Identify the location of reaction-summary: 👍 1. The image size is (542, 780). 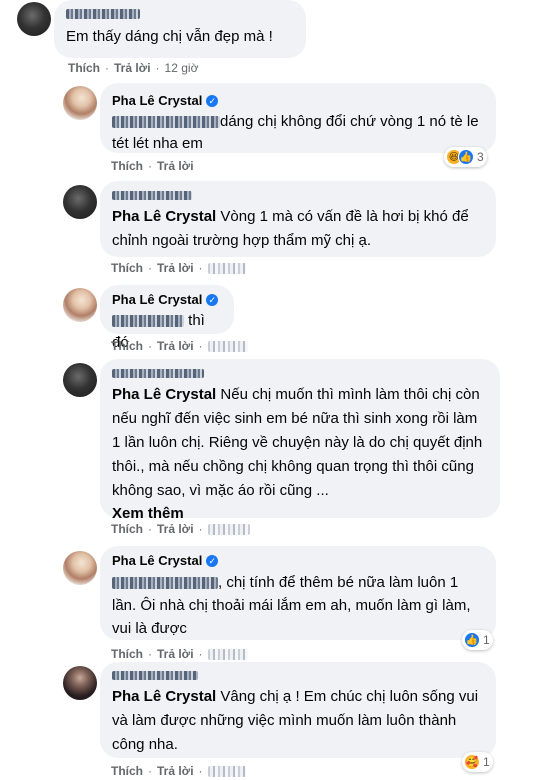
(477, 640).